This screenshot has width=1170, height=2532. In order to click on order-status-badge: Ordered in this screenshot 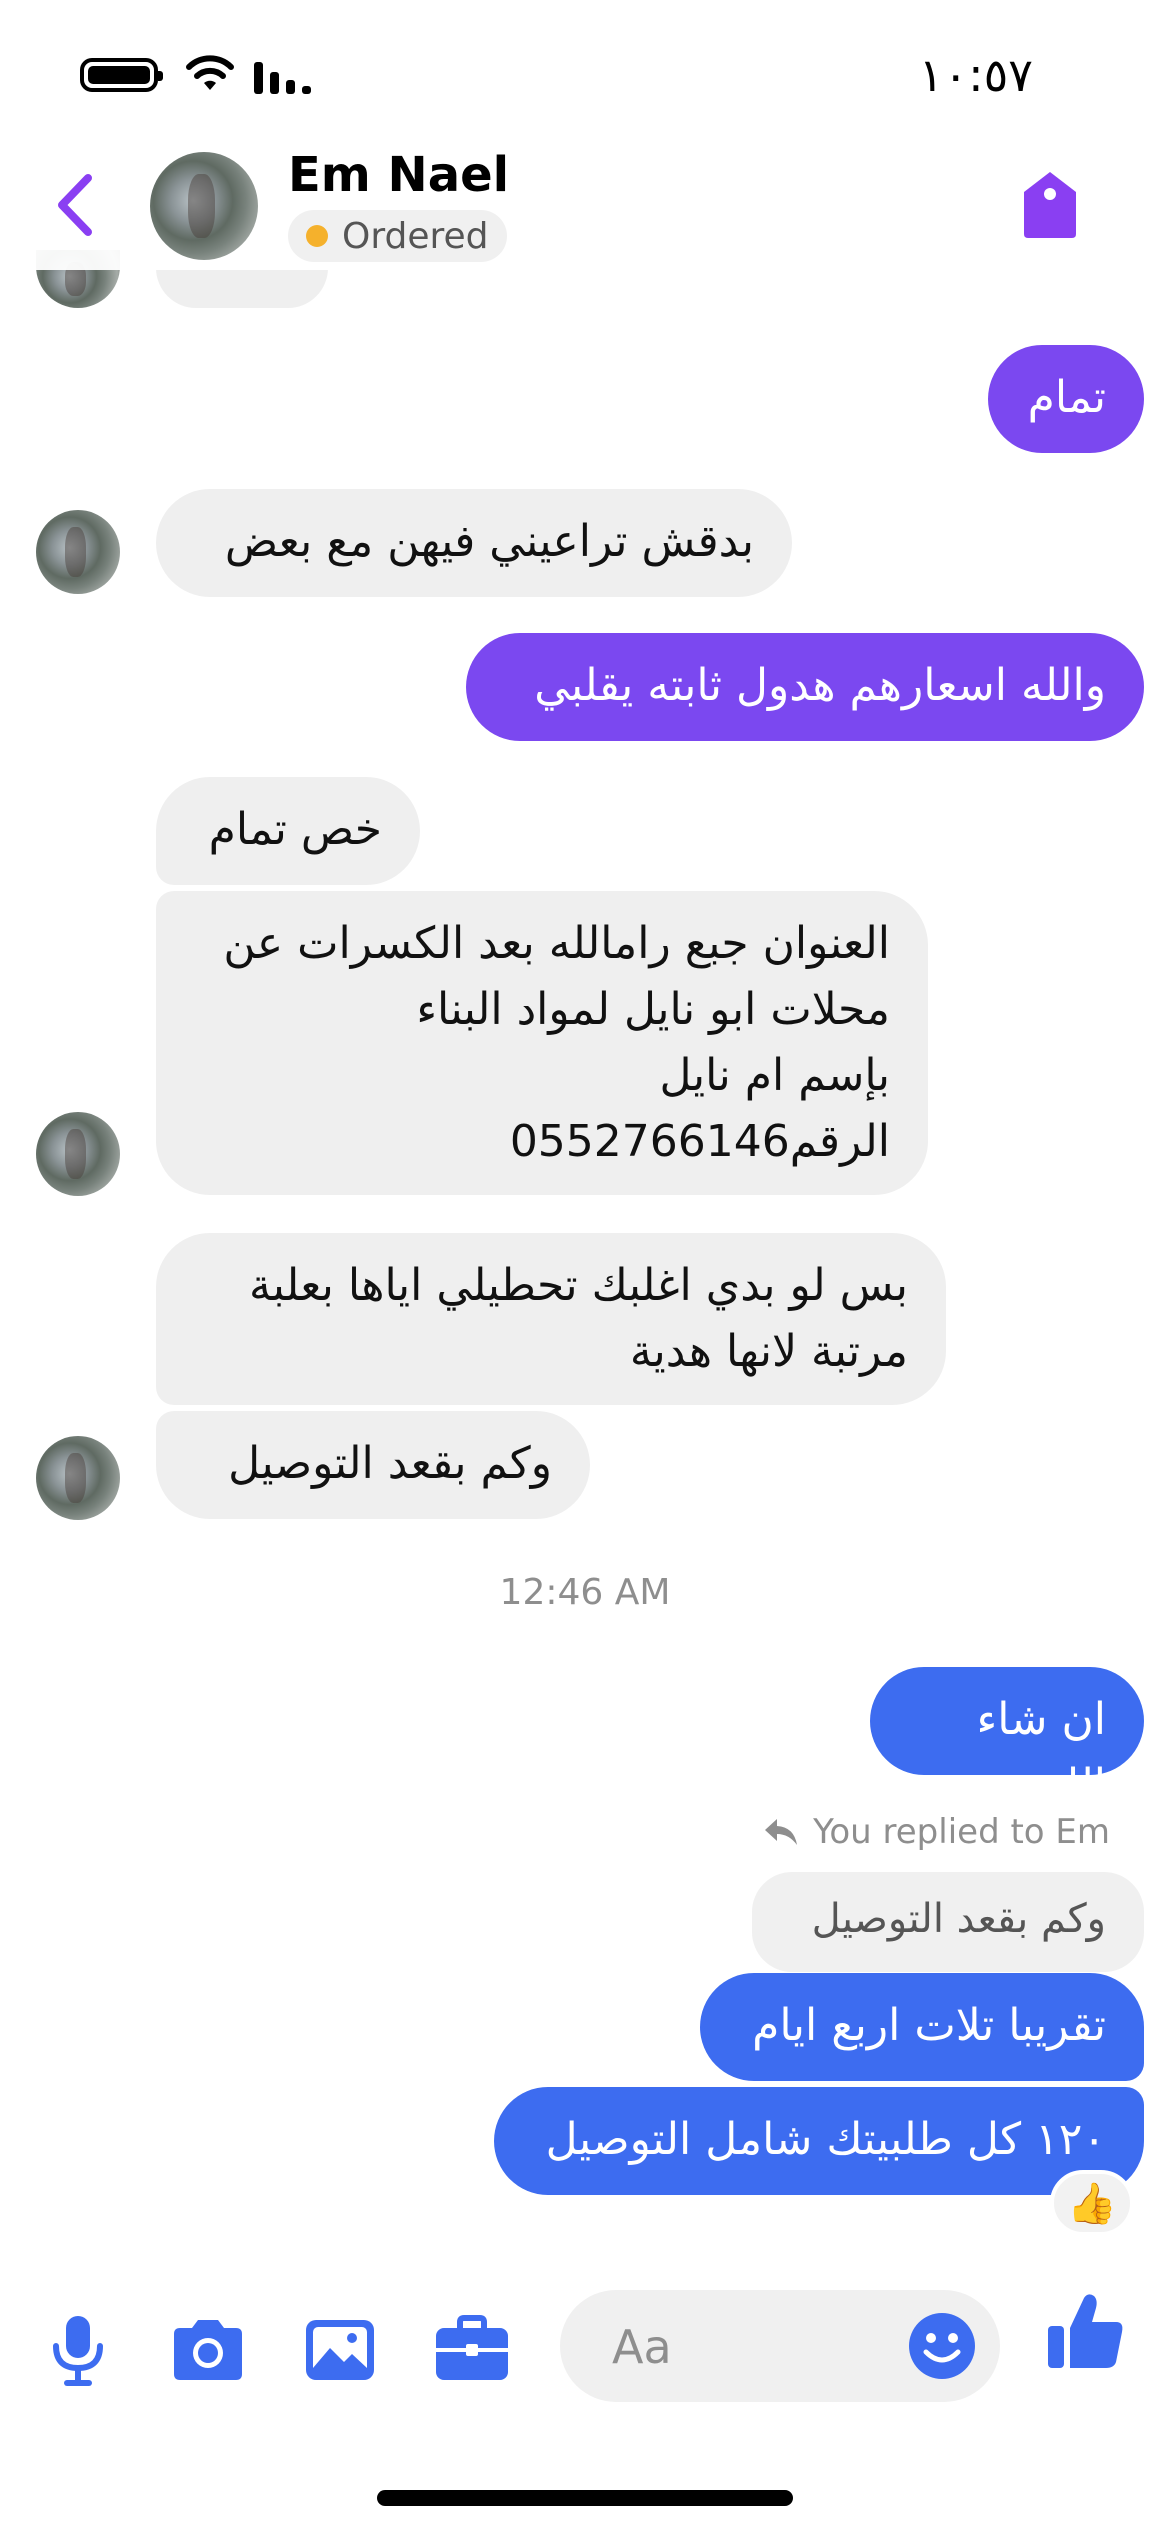, I will do `click(397, 236)`.